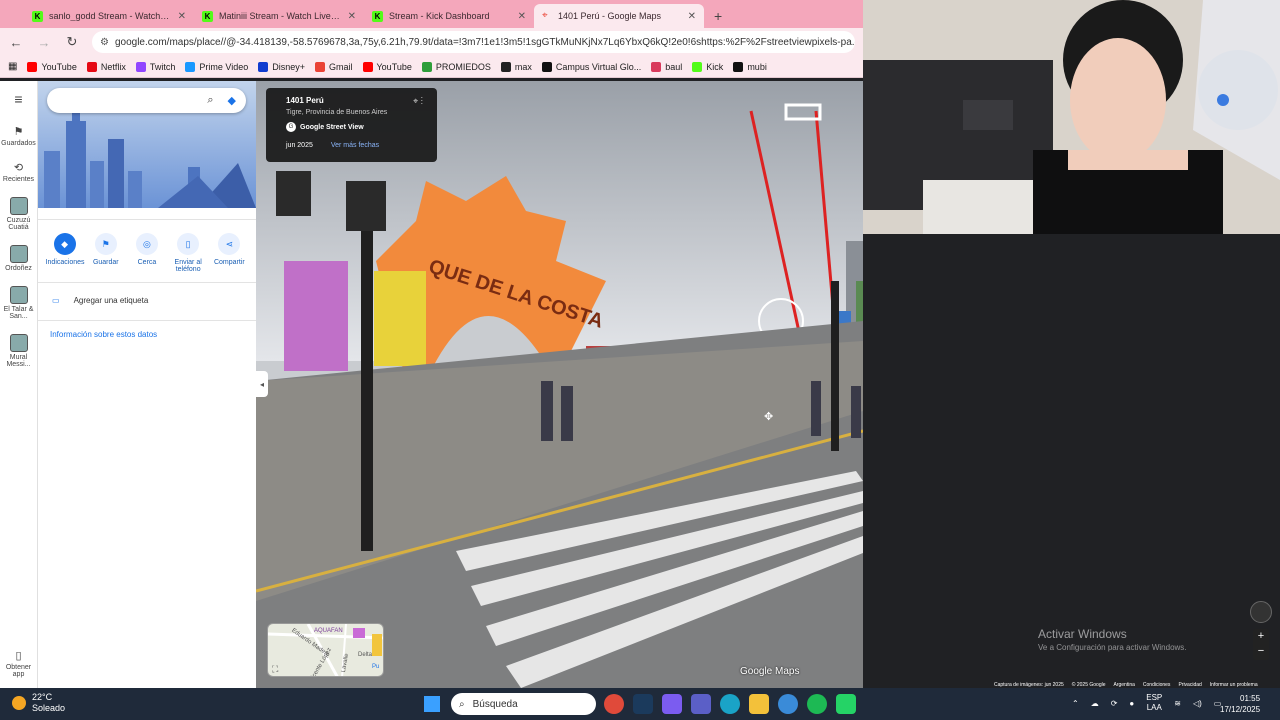 The width and height of the screenshot is (1280, 720). Describe the element at coordinates (707, 66) in the screenshot. I see `bookmark-item: Kick` at that location.